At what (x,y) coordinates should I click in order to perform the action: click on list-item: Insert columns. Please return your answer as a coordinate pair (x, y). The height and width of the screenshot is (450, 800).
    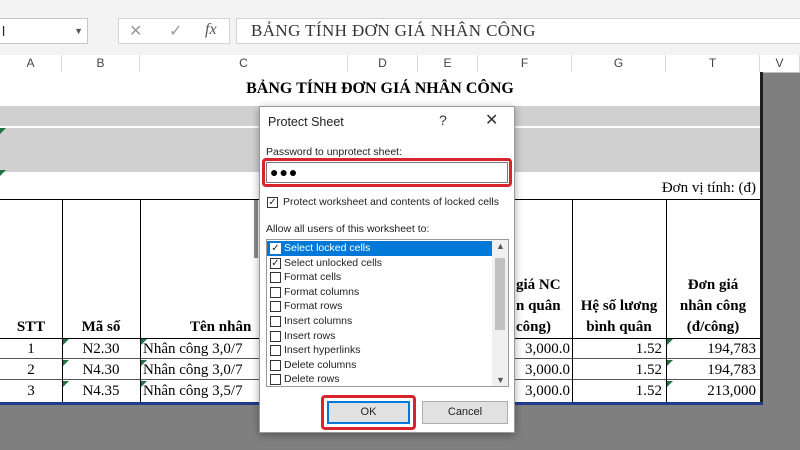
    Looking at the image, I should click on (379, 321).